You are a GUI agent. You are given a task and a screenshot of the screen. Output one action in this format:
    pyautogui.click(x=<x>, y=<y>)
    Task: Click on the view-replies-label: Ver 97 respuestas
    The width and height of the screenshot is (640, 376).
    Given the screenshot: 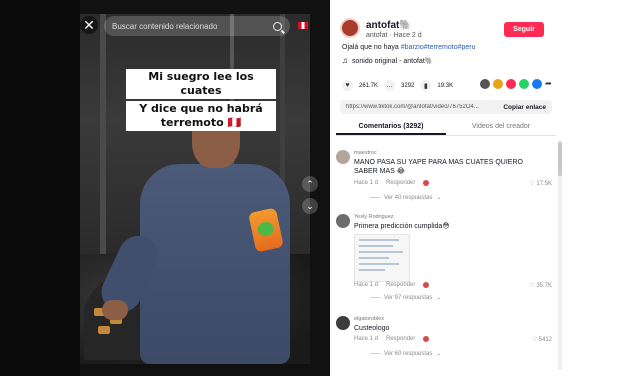 What is the action you would take?
    pyautogui.click(x=408, y=298)
    